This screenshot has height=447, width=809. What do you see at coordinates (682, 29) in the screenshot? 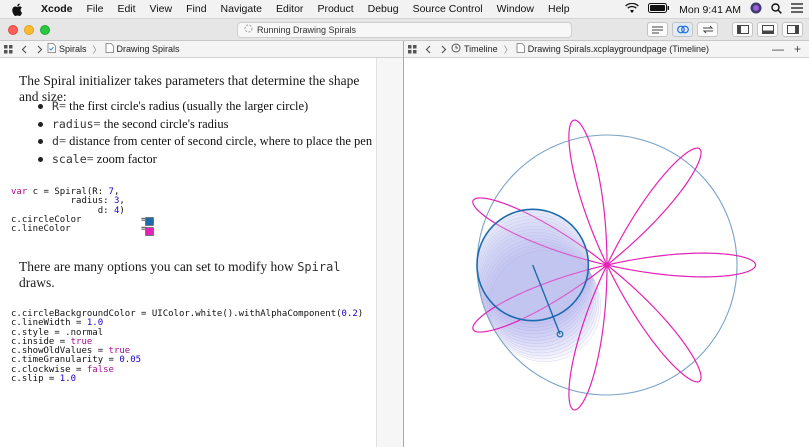
I see `assistant-editor-button` at bounding box center [682, 29].